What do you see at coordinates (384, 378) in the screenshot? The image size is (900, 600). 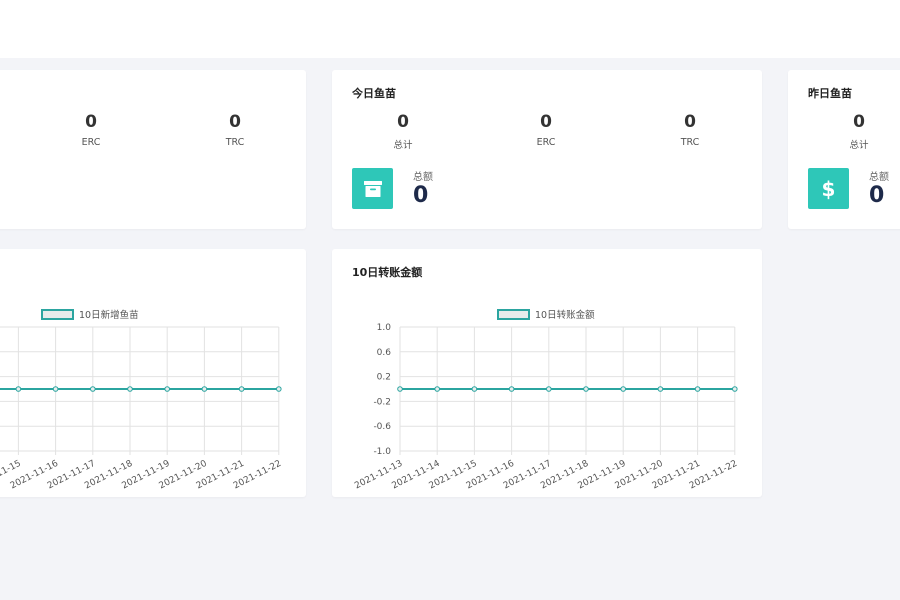 I see `y-tick-label: 0.2` at bounding box center [384, 378].